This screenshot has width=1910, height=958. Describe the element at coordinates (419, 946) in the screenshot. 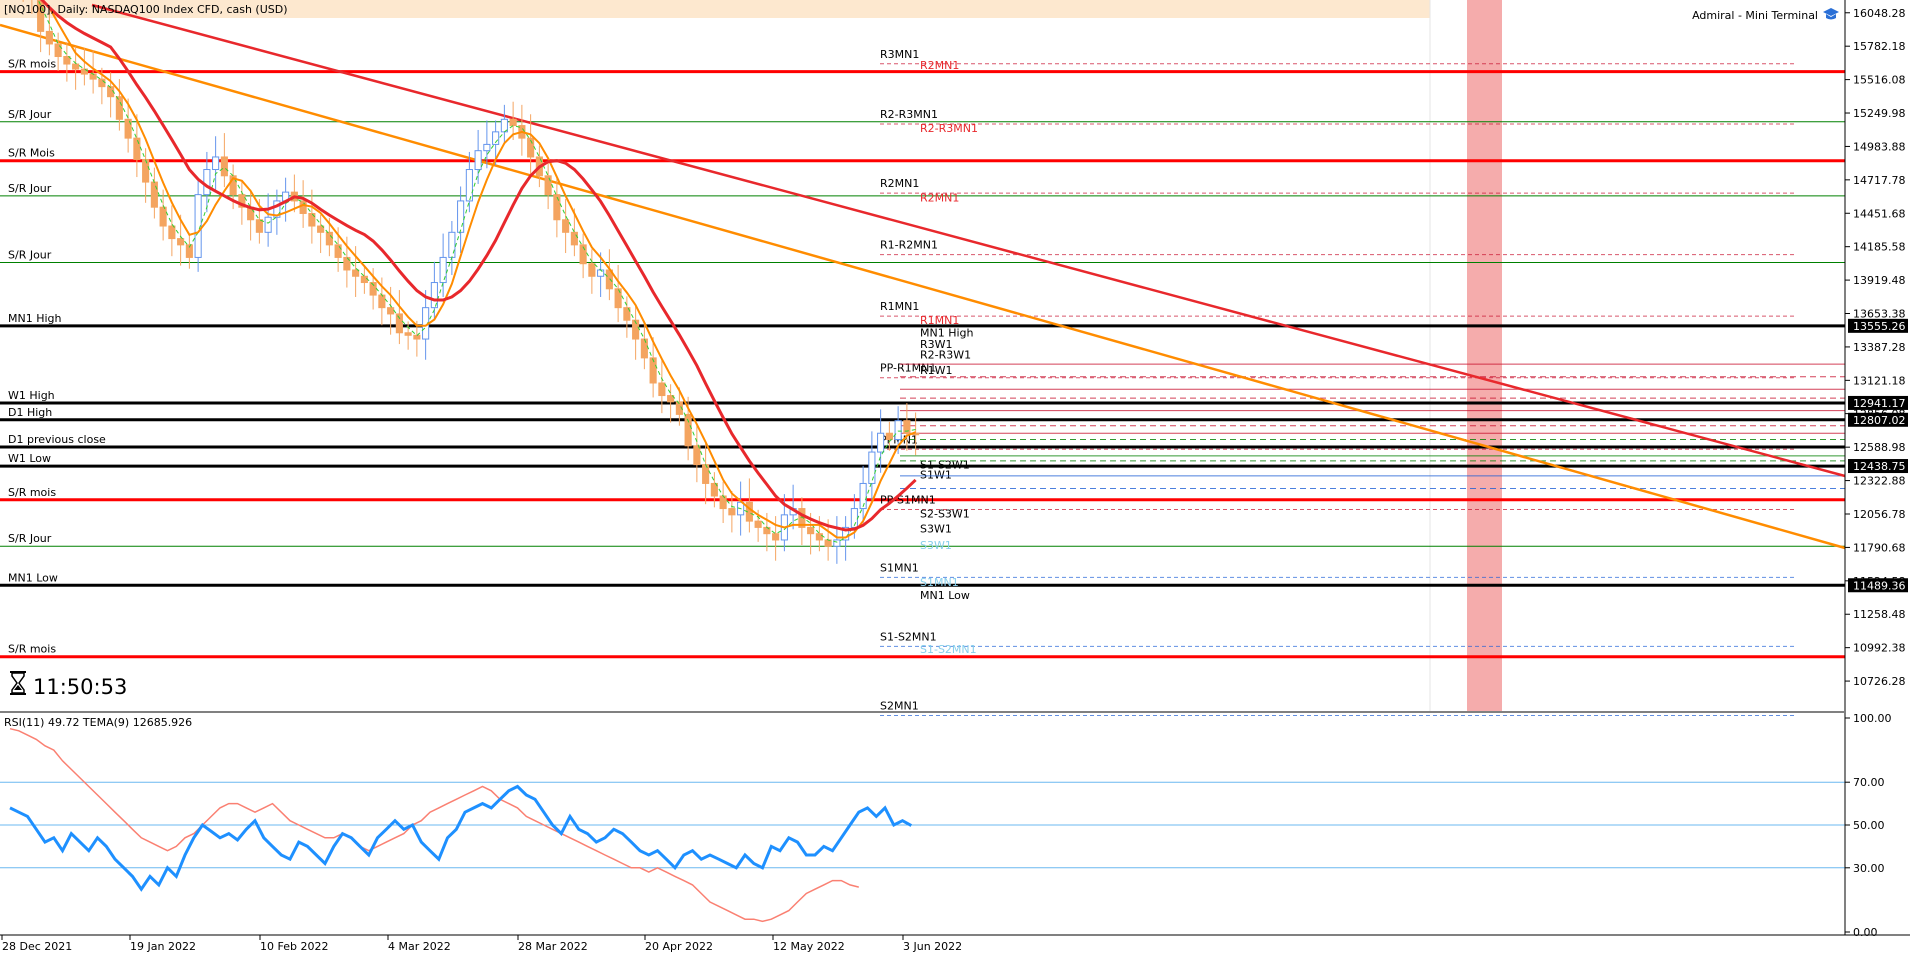

I see `date-tick-label: 4 Mar 2022` at that location.